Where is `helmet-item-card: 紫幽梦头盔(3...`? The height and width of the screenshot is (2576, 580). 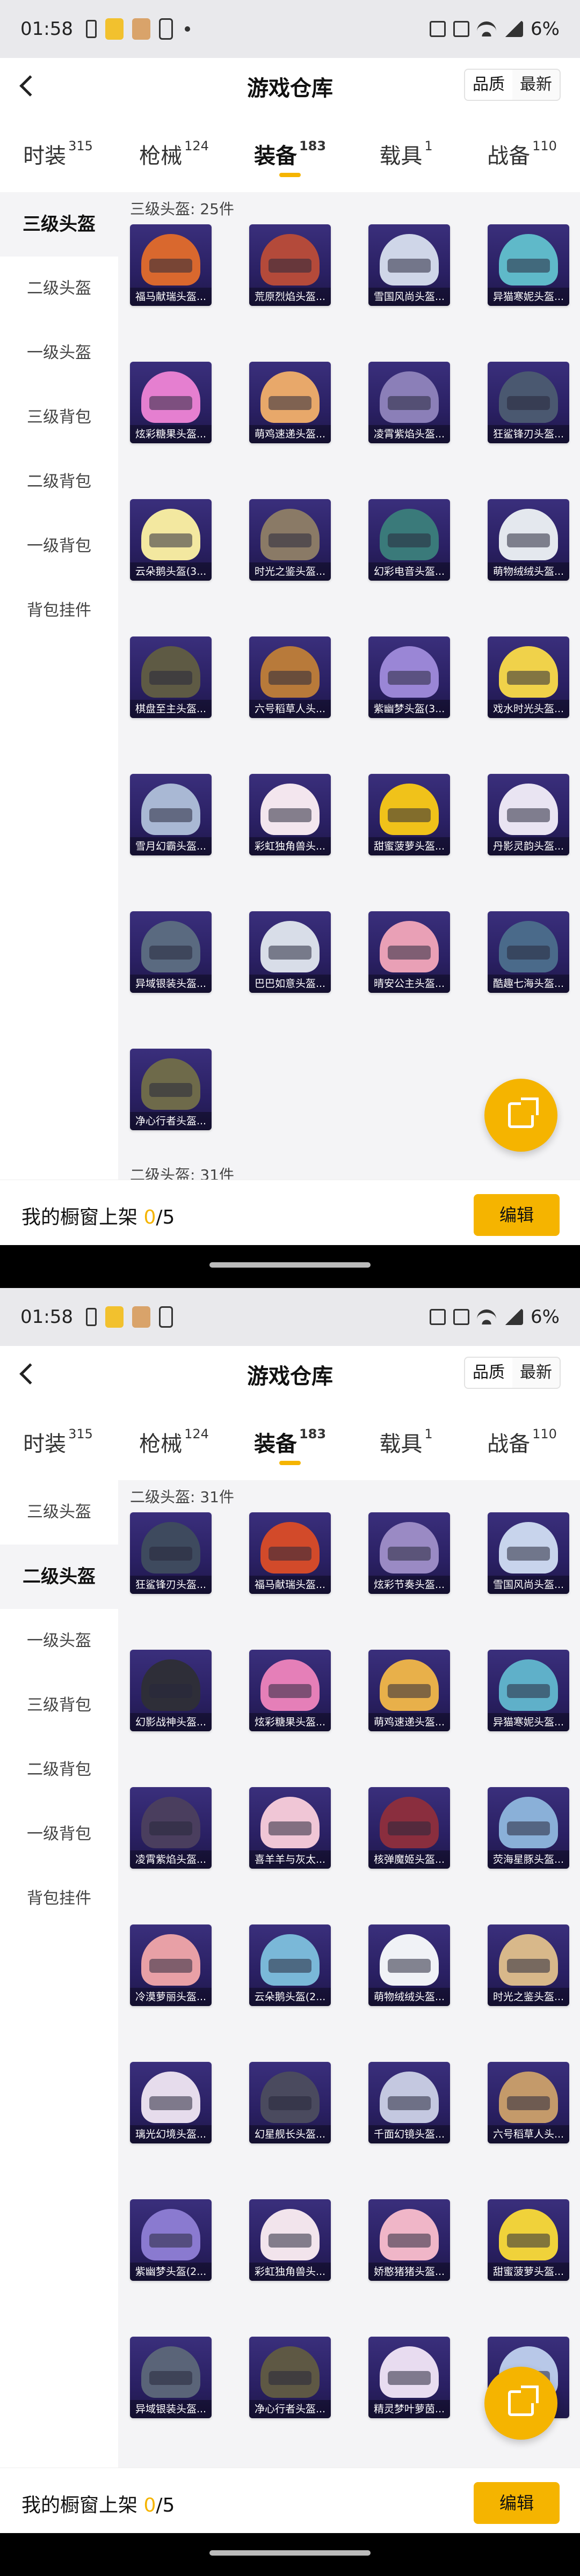
helmet-item-card: 紫幽梦头盔(3... is located at coordinates (409, 677).